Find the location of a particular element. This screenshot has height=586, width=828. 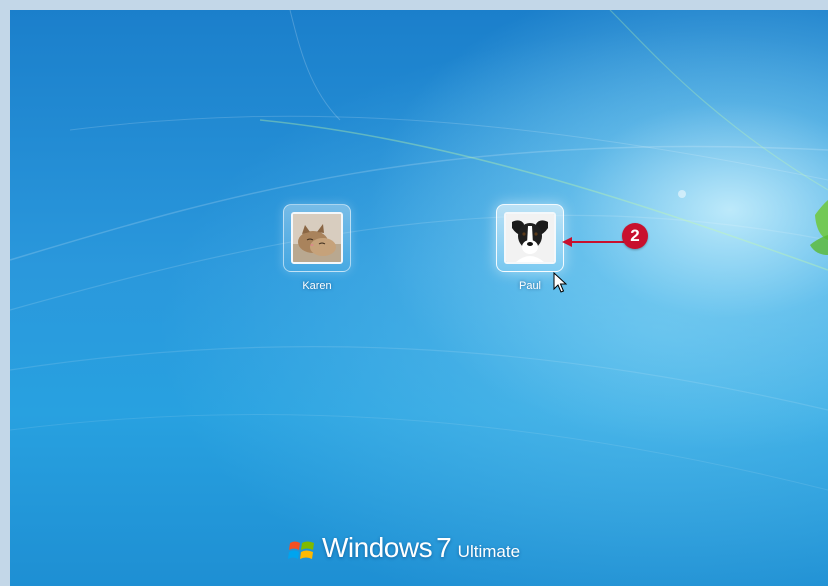

user-tile-karen: Karen is located at coordinates (317, 248).